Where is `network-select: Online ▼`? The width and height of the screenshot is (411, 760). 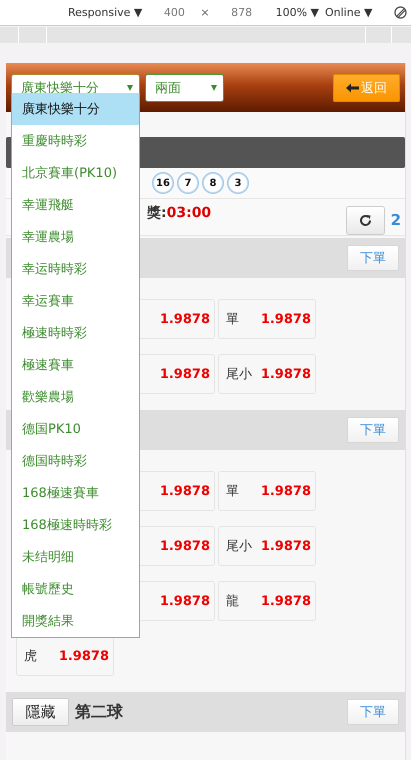
network-select: Online ▼ is located at coordinates (348, 12).